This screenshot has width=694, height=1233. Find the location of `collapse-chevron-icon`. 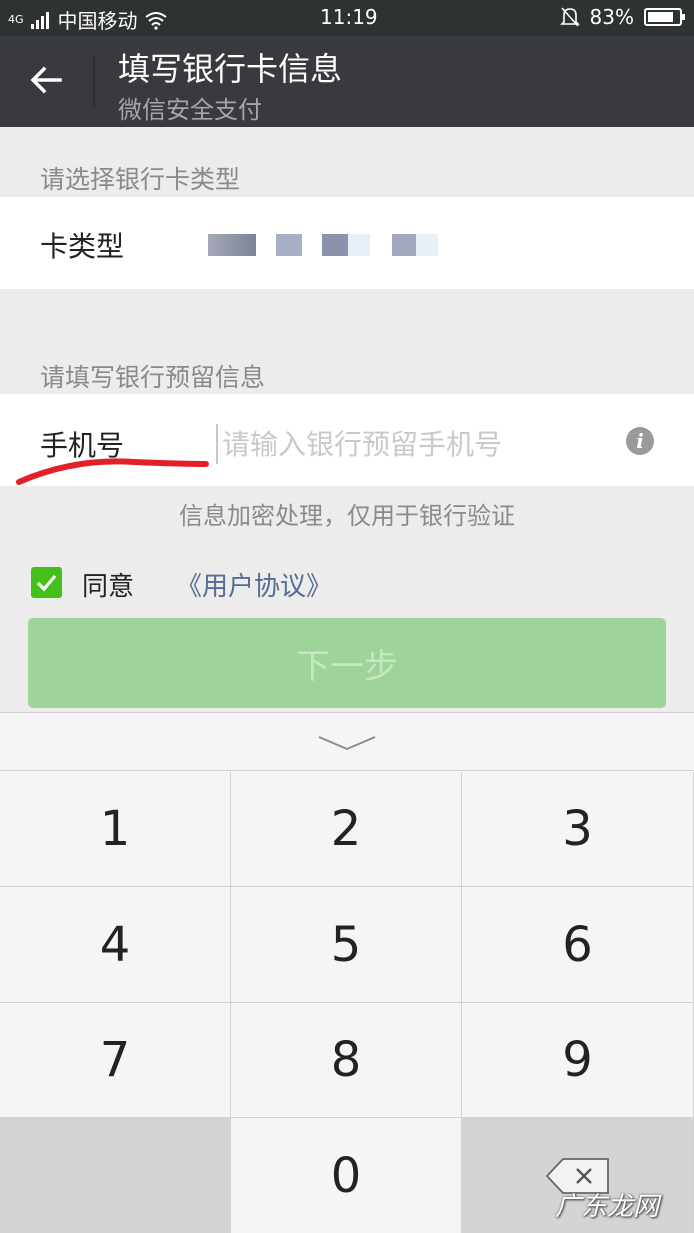

collapse-chevron-icon is located at coordinates (347, 743).